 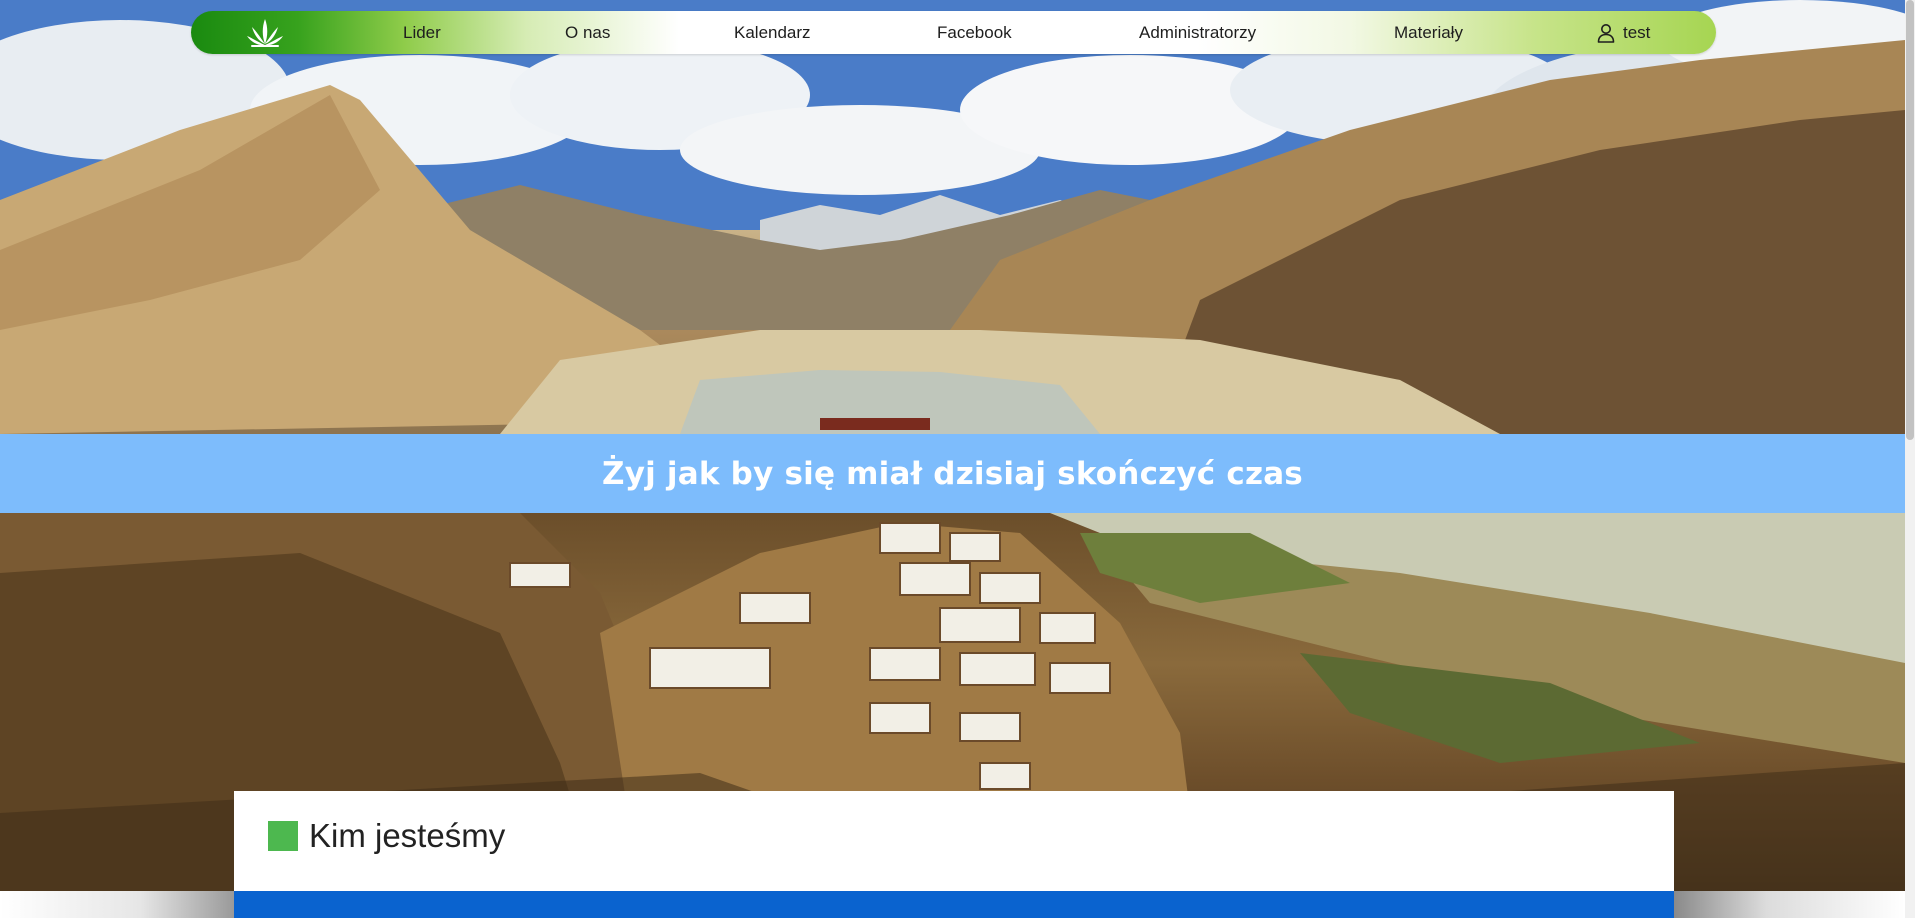 What do you see at coordinates (422, 32) in the screenshot?
I see `nav-item-lider: Lider` at bounding box center [422, 32].